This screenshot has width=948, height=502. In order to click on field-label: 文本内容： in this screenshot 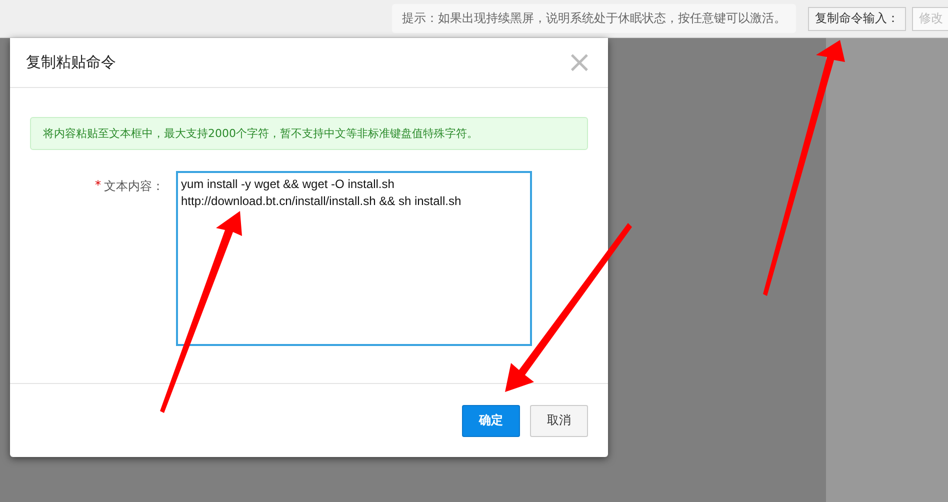, I will do `click(134, 186)`.